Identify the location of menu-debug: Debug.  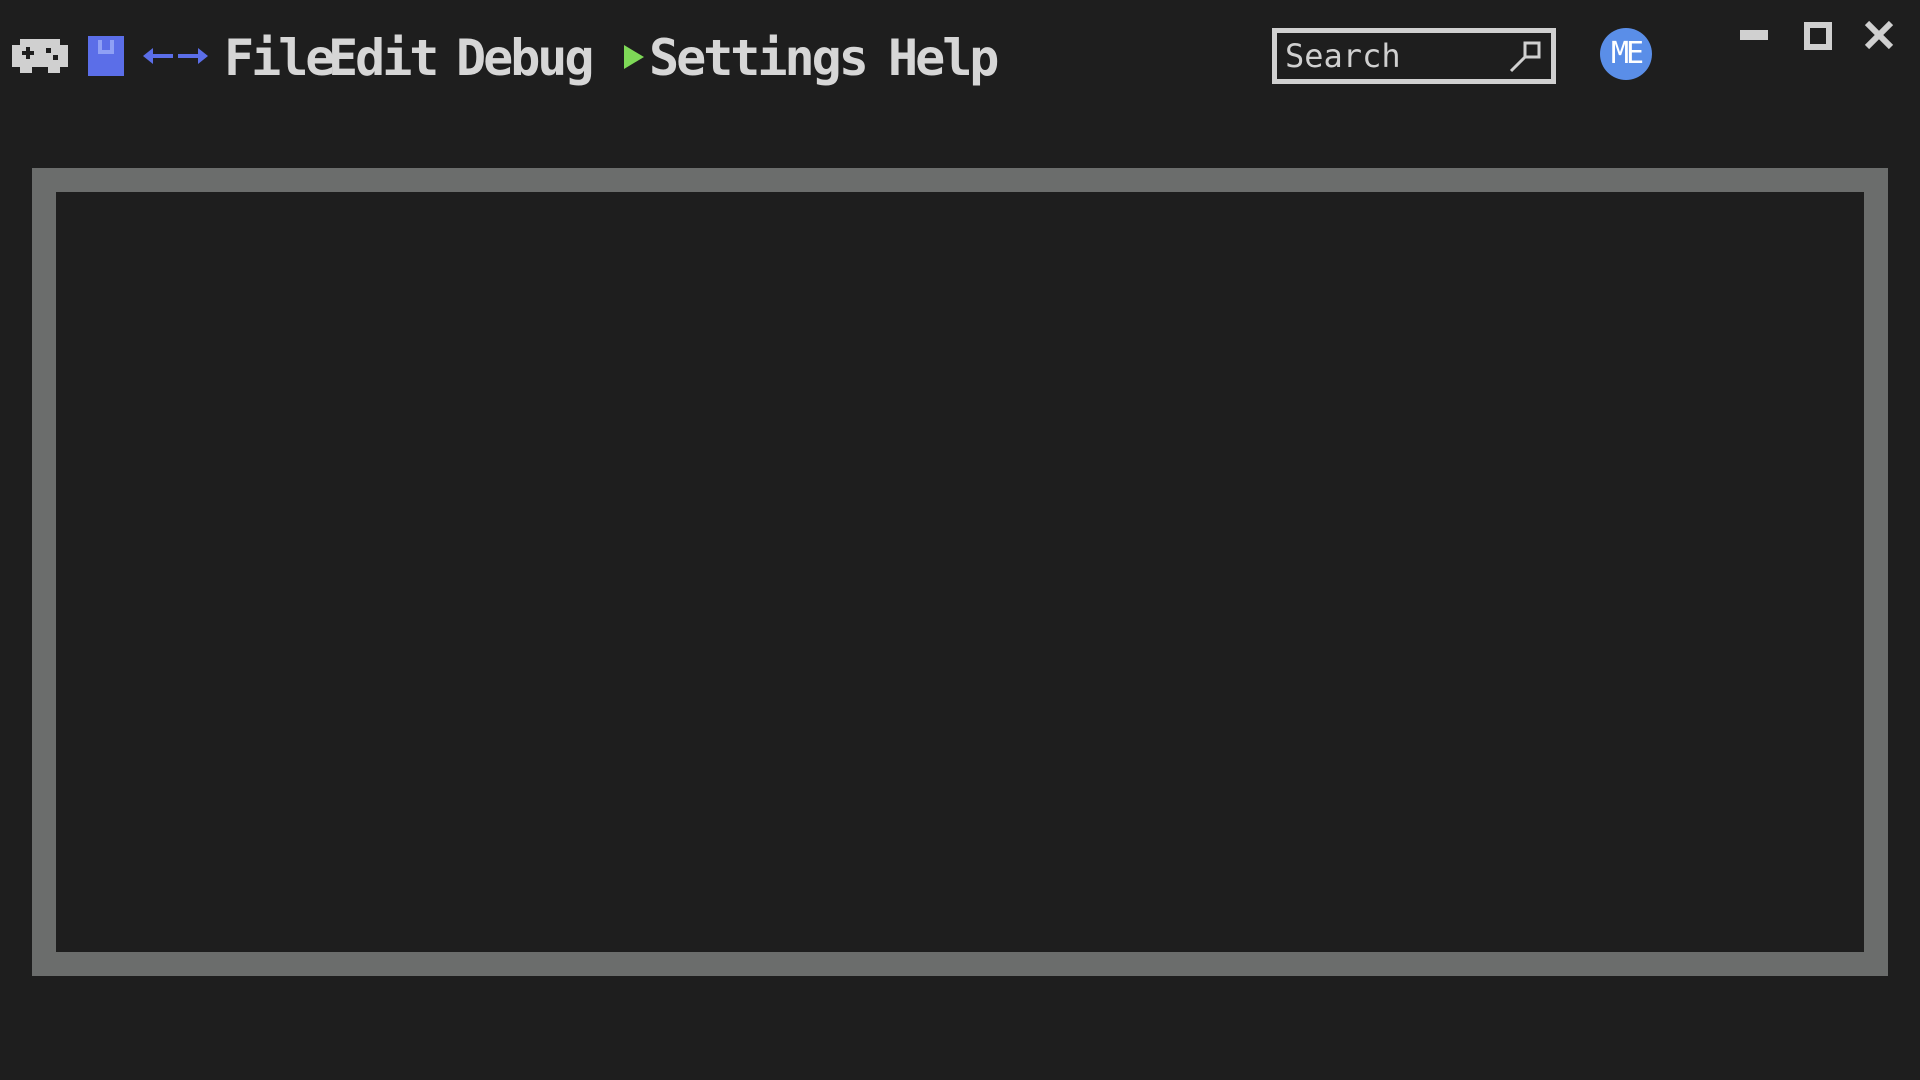
(525, 58).